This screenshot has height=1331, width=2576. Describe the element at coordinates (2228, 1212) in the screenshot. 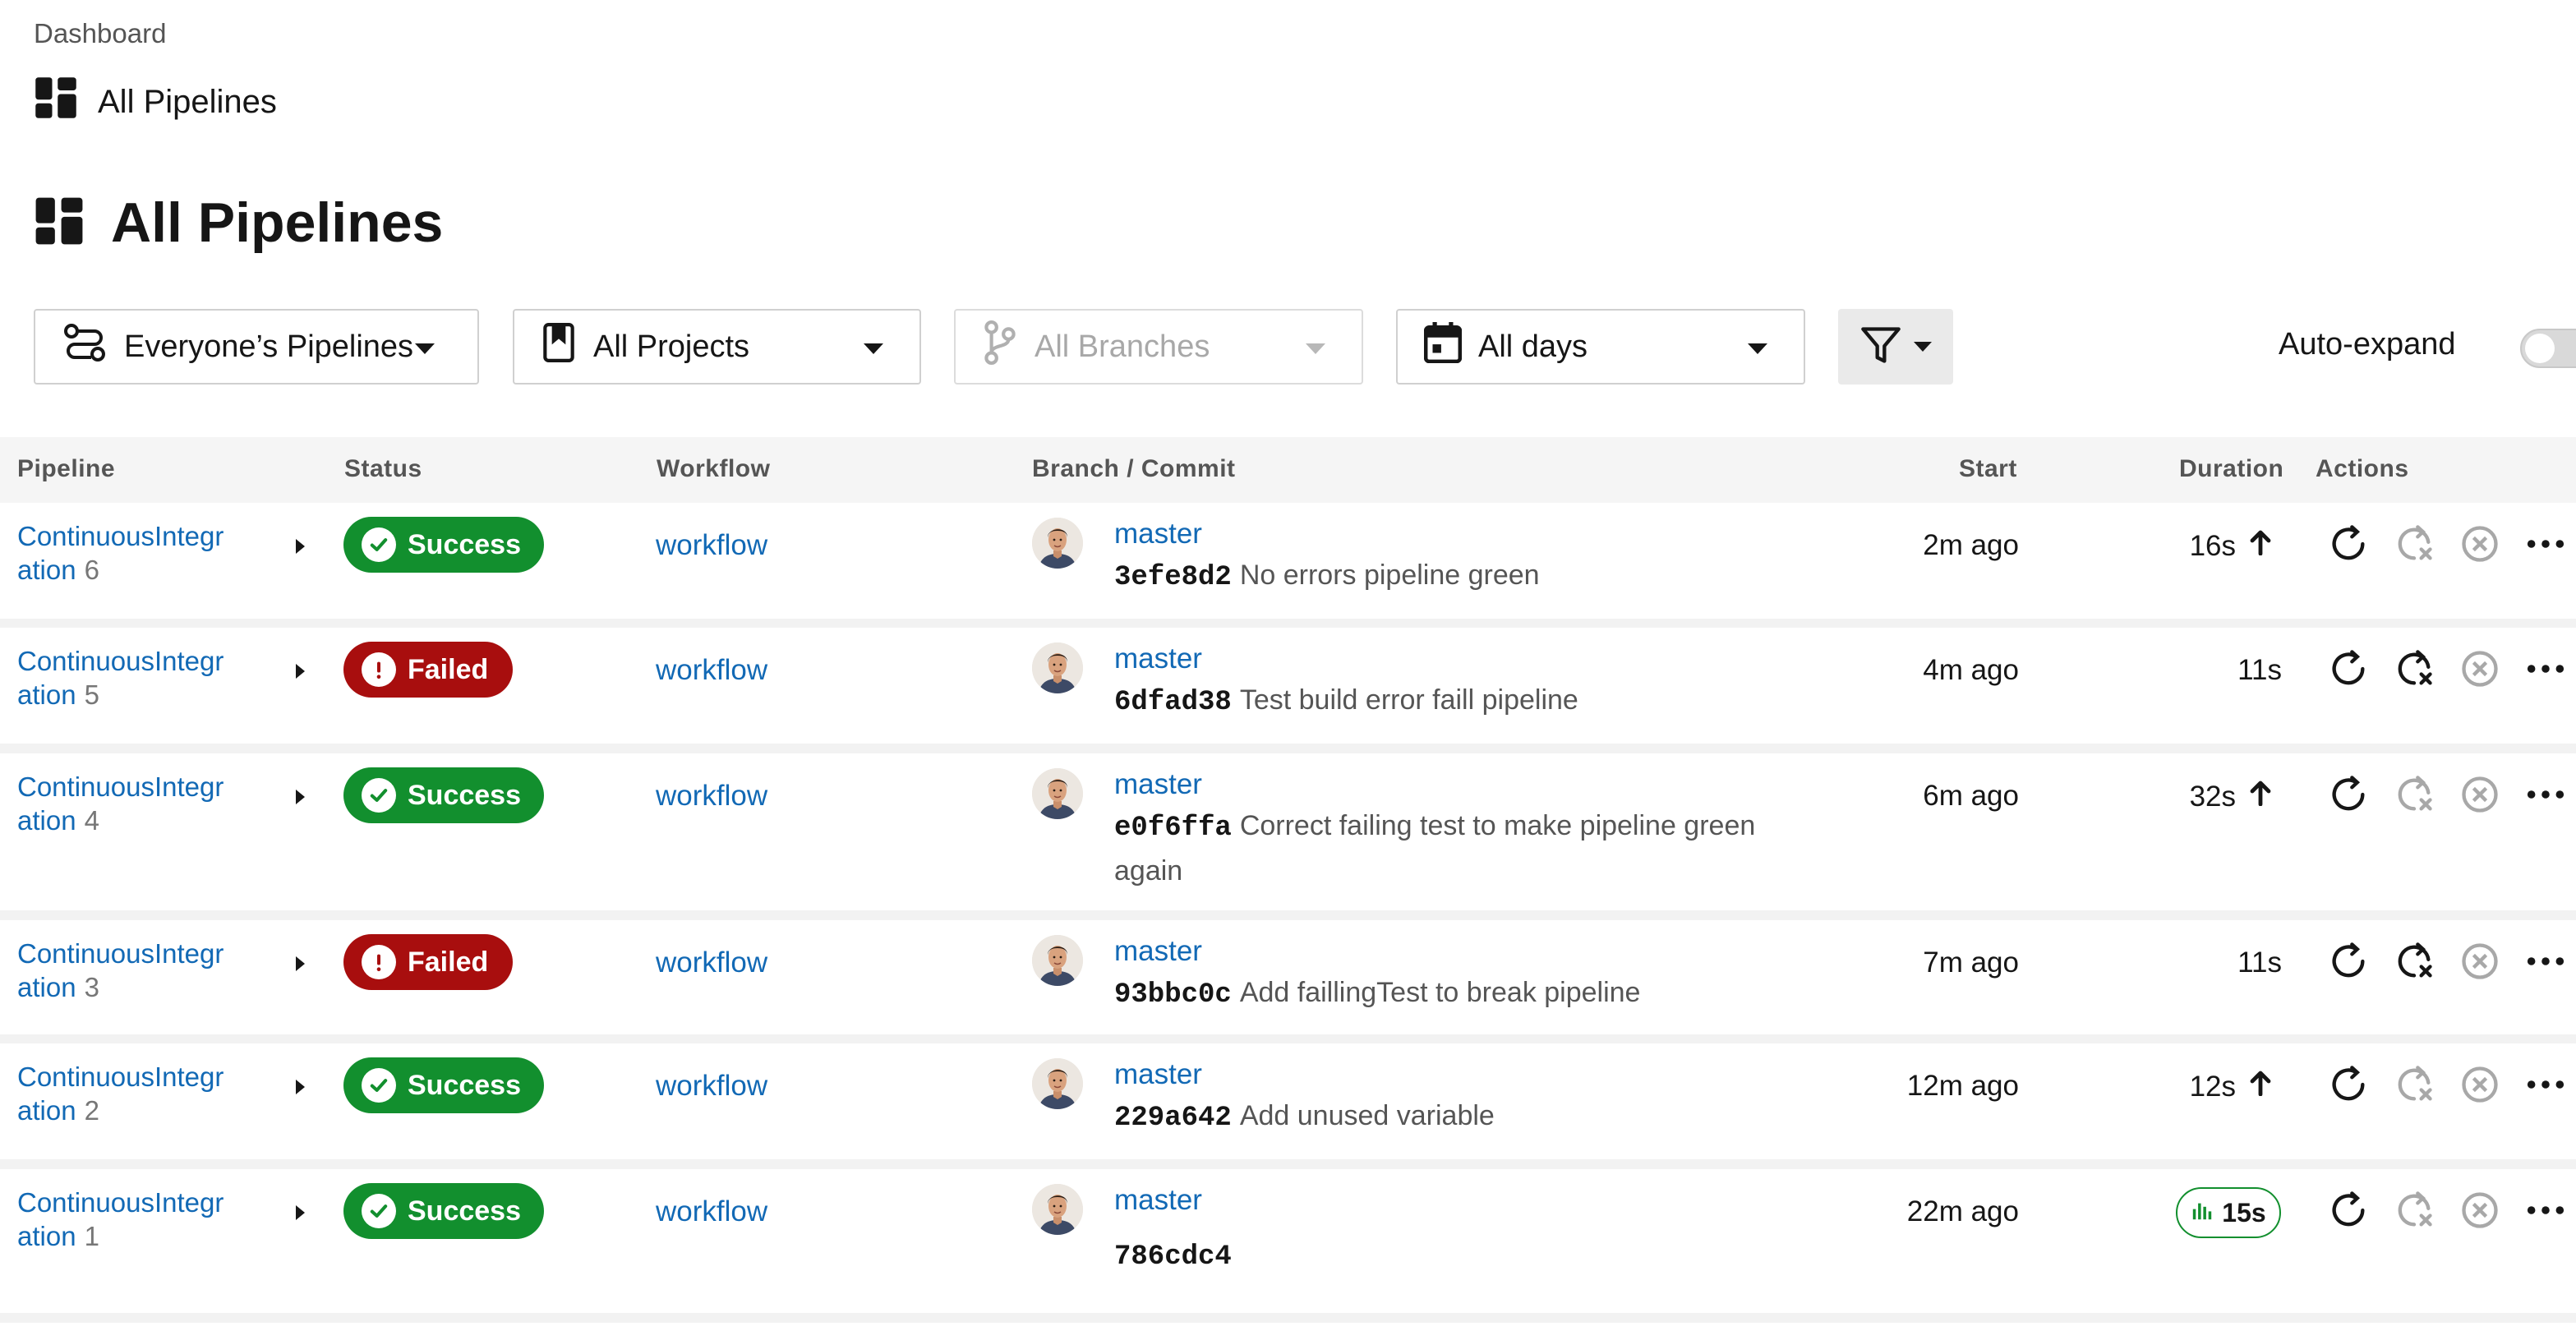

I see `duration-insights-badge: 15s` at that location.